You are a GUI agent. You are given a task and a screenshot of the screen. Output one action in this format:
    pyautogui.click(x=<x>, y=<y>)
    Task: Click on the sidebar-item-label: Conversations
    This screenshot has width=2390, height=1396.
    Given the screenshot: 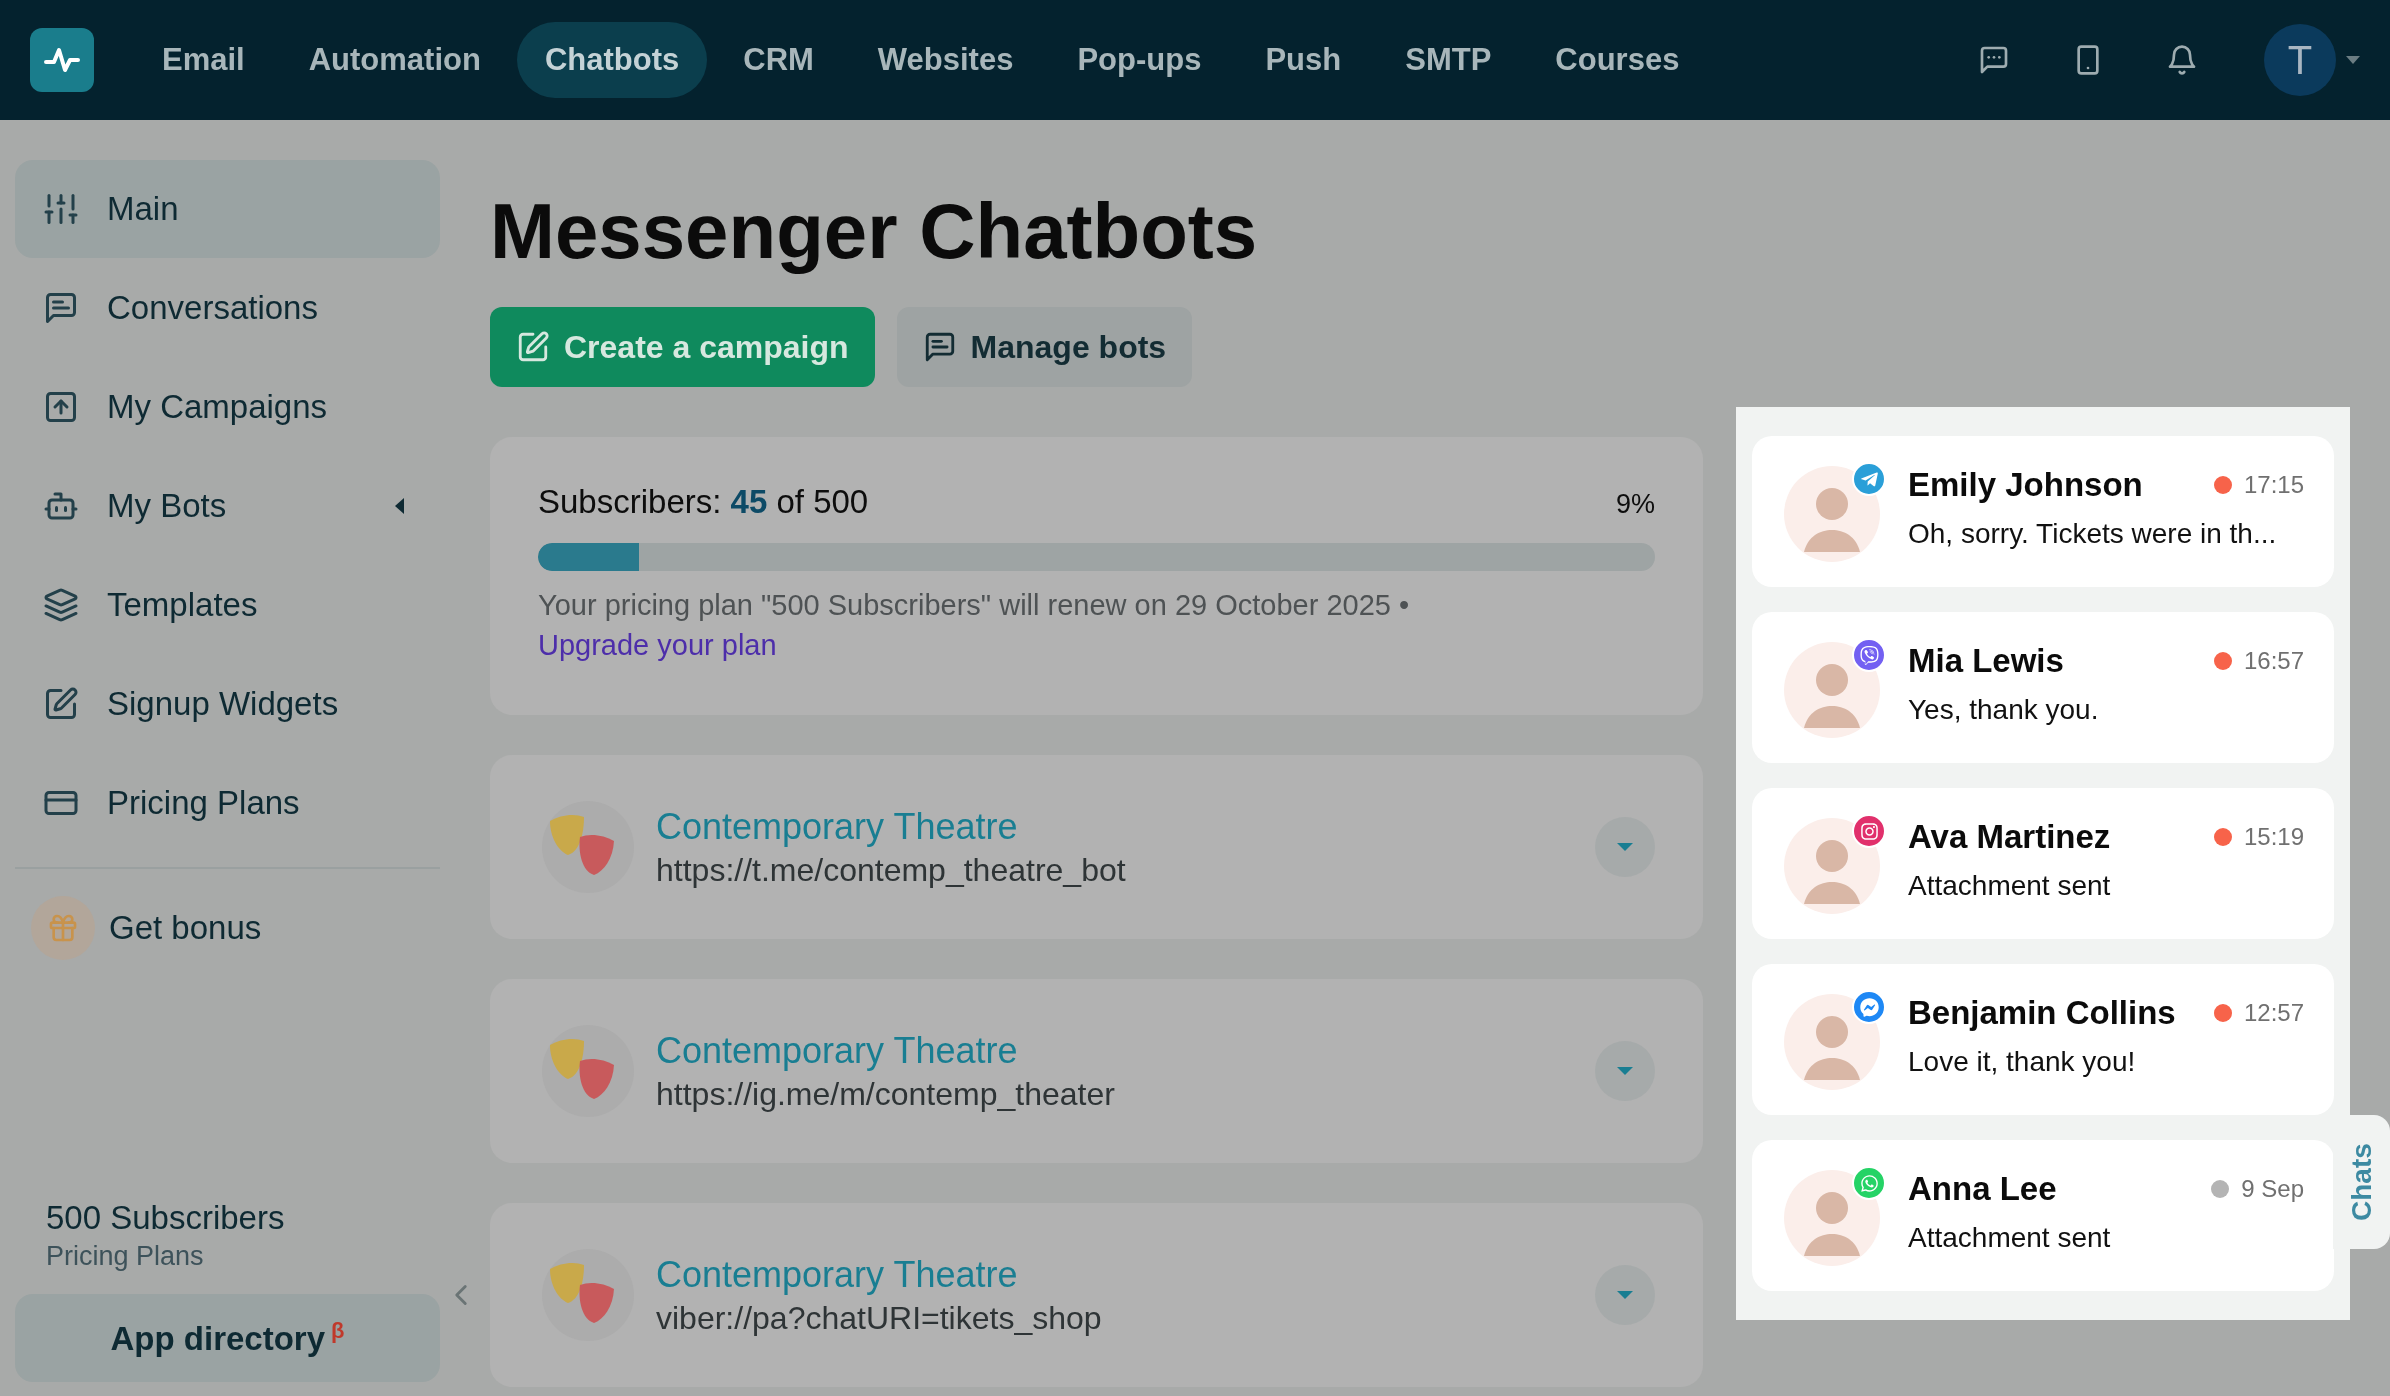 What is the action you would take?
    pyautogui.click(x=212, y=308)
    